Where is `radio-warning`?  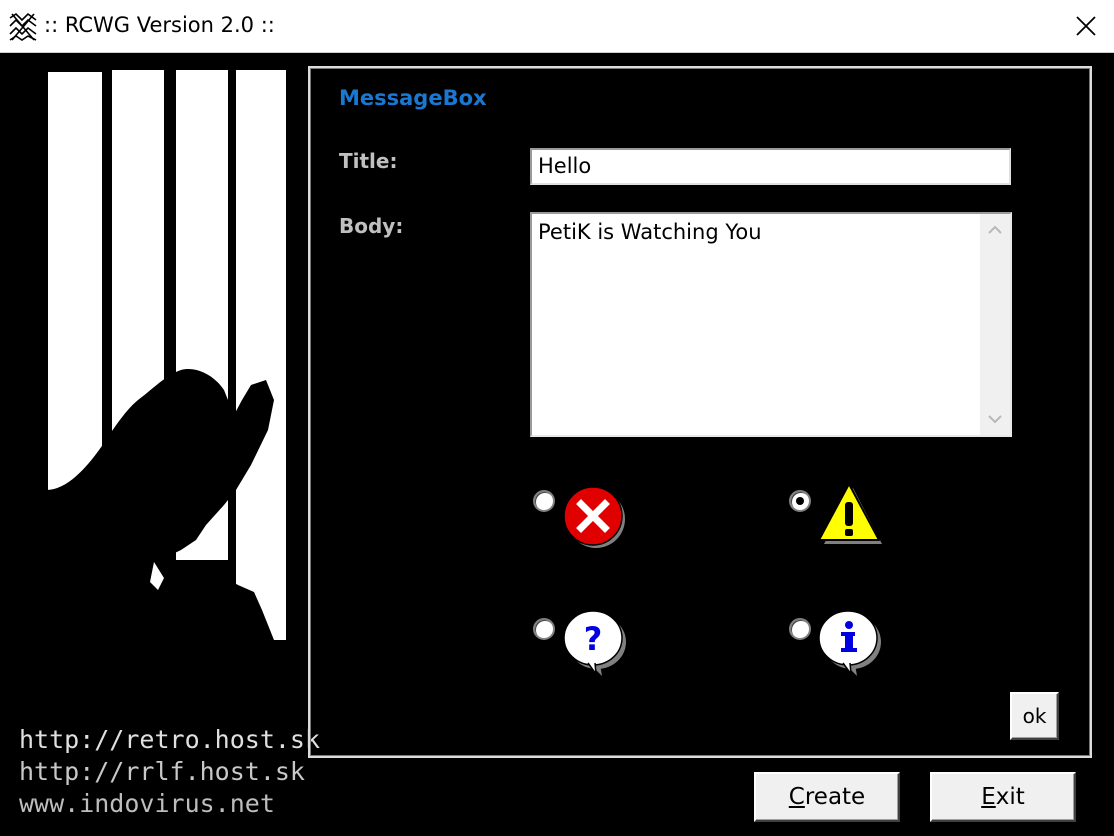
radio-warning is located at coordinates (800, 501).